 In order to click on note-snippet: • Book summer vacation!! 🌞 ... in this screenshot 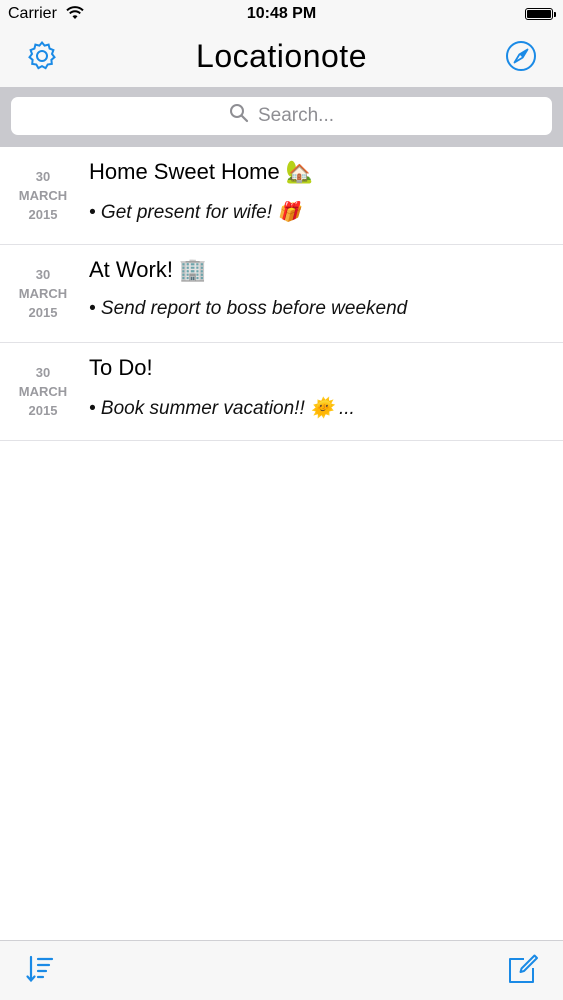, I will do `click(222, 408)`.